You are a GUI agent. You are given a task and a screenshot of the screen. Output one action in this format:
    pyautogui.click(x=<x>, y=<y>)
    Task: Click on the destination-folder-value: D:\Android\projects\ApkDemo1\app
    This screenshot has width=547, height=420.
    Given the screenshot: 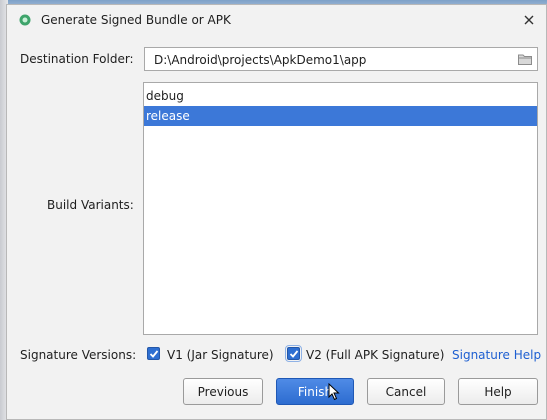 What is the action you would take?
    pyautogui.click(x=260, y=60)
    